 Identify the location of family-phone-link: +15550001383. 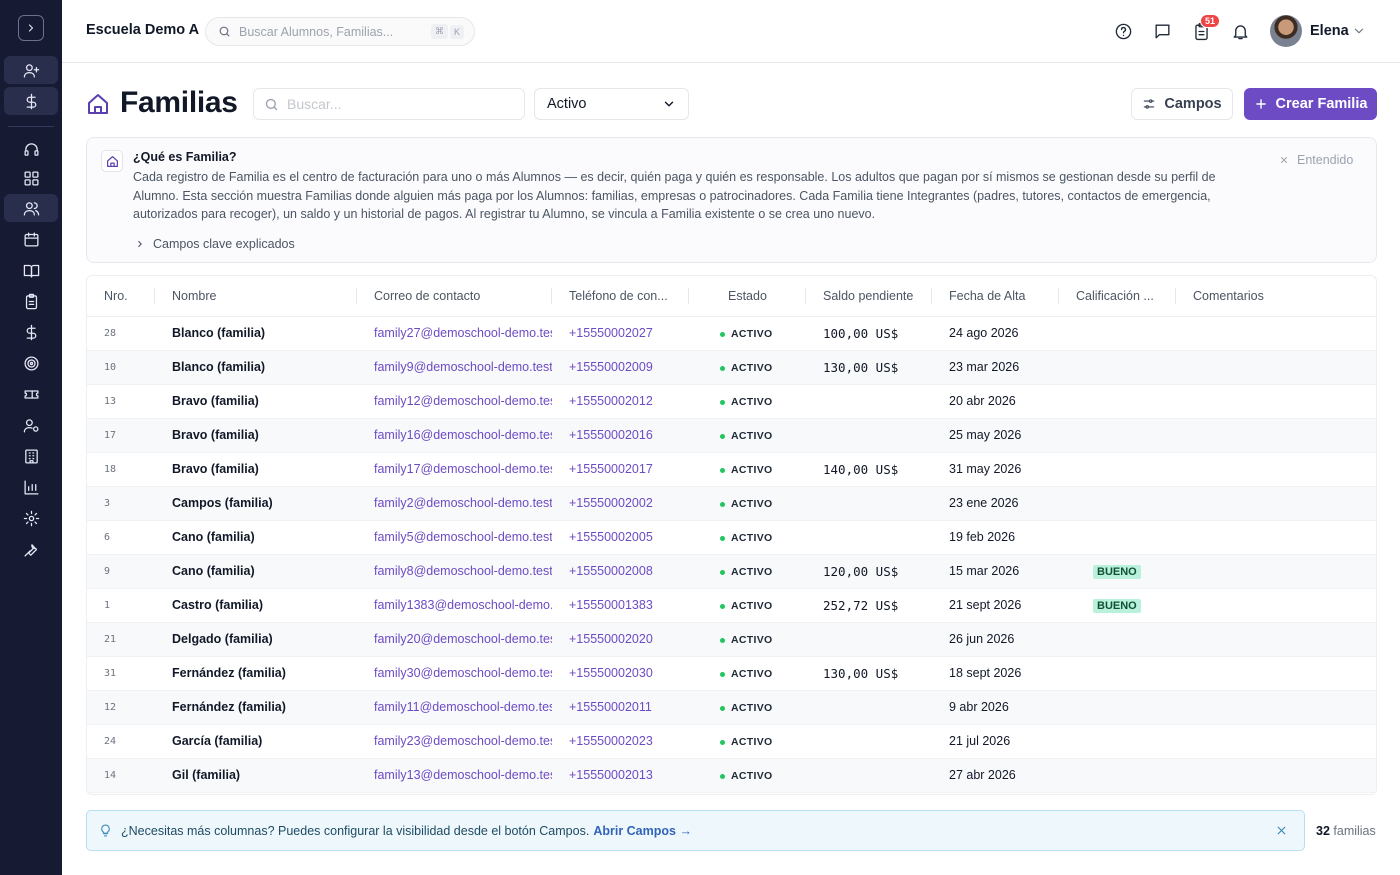
(620, 605).